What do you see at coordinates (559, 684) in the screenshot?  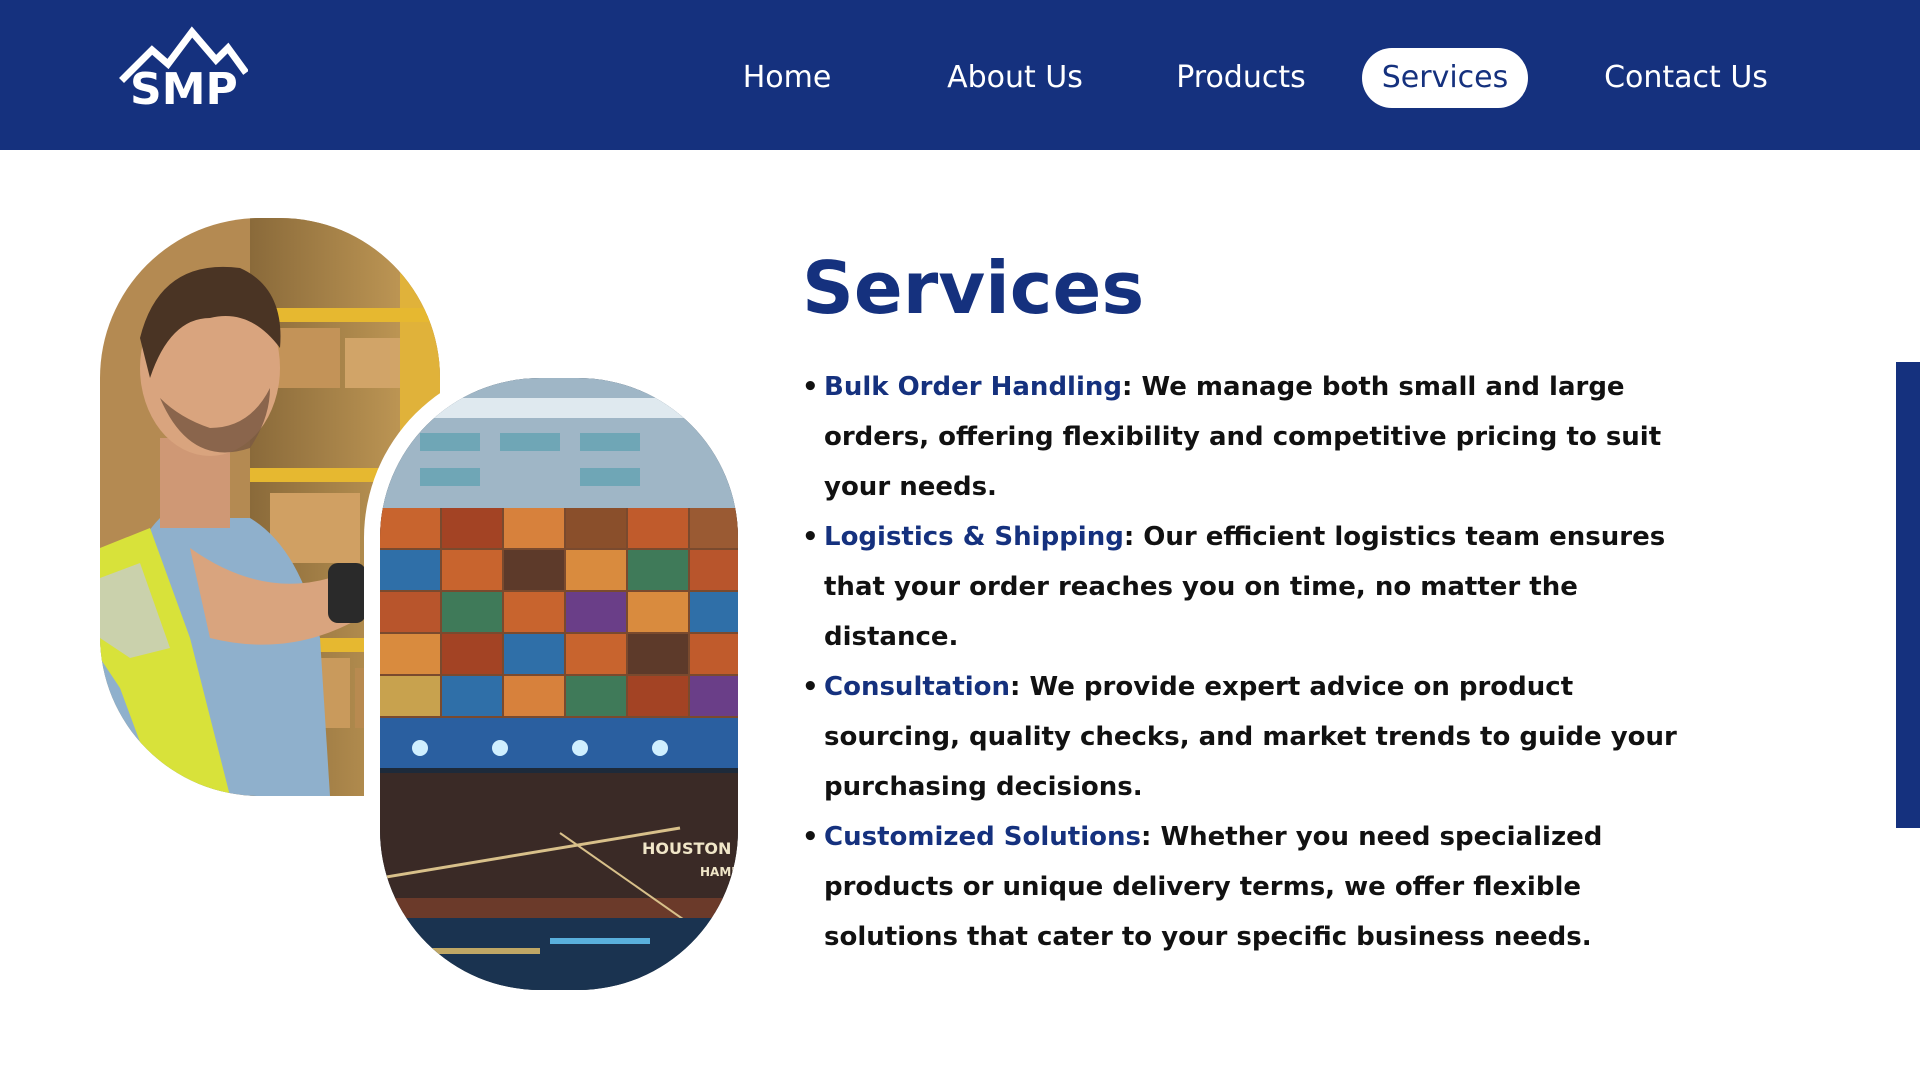 I see `container-ship-image: HOUSTON HAMB` at bounding box center [559, 684].